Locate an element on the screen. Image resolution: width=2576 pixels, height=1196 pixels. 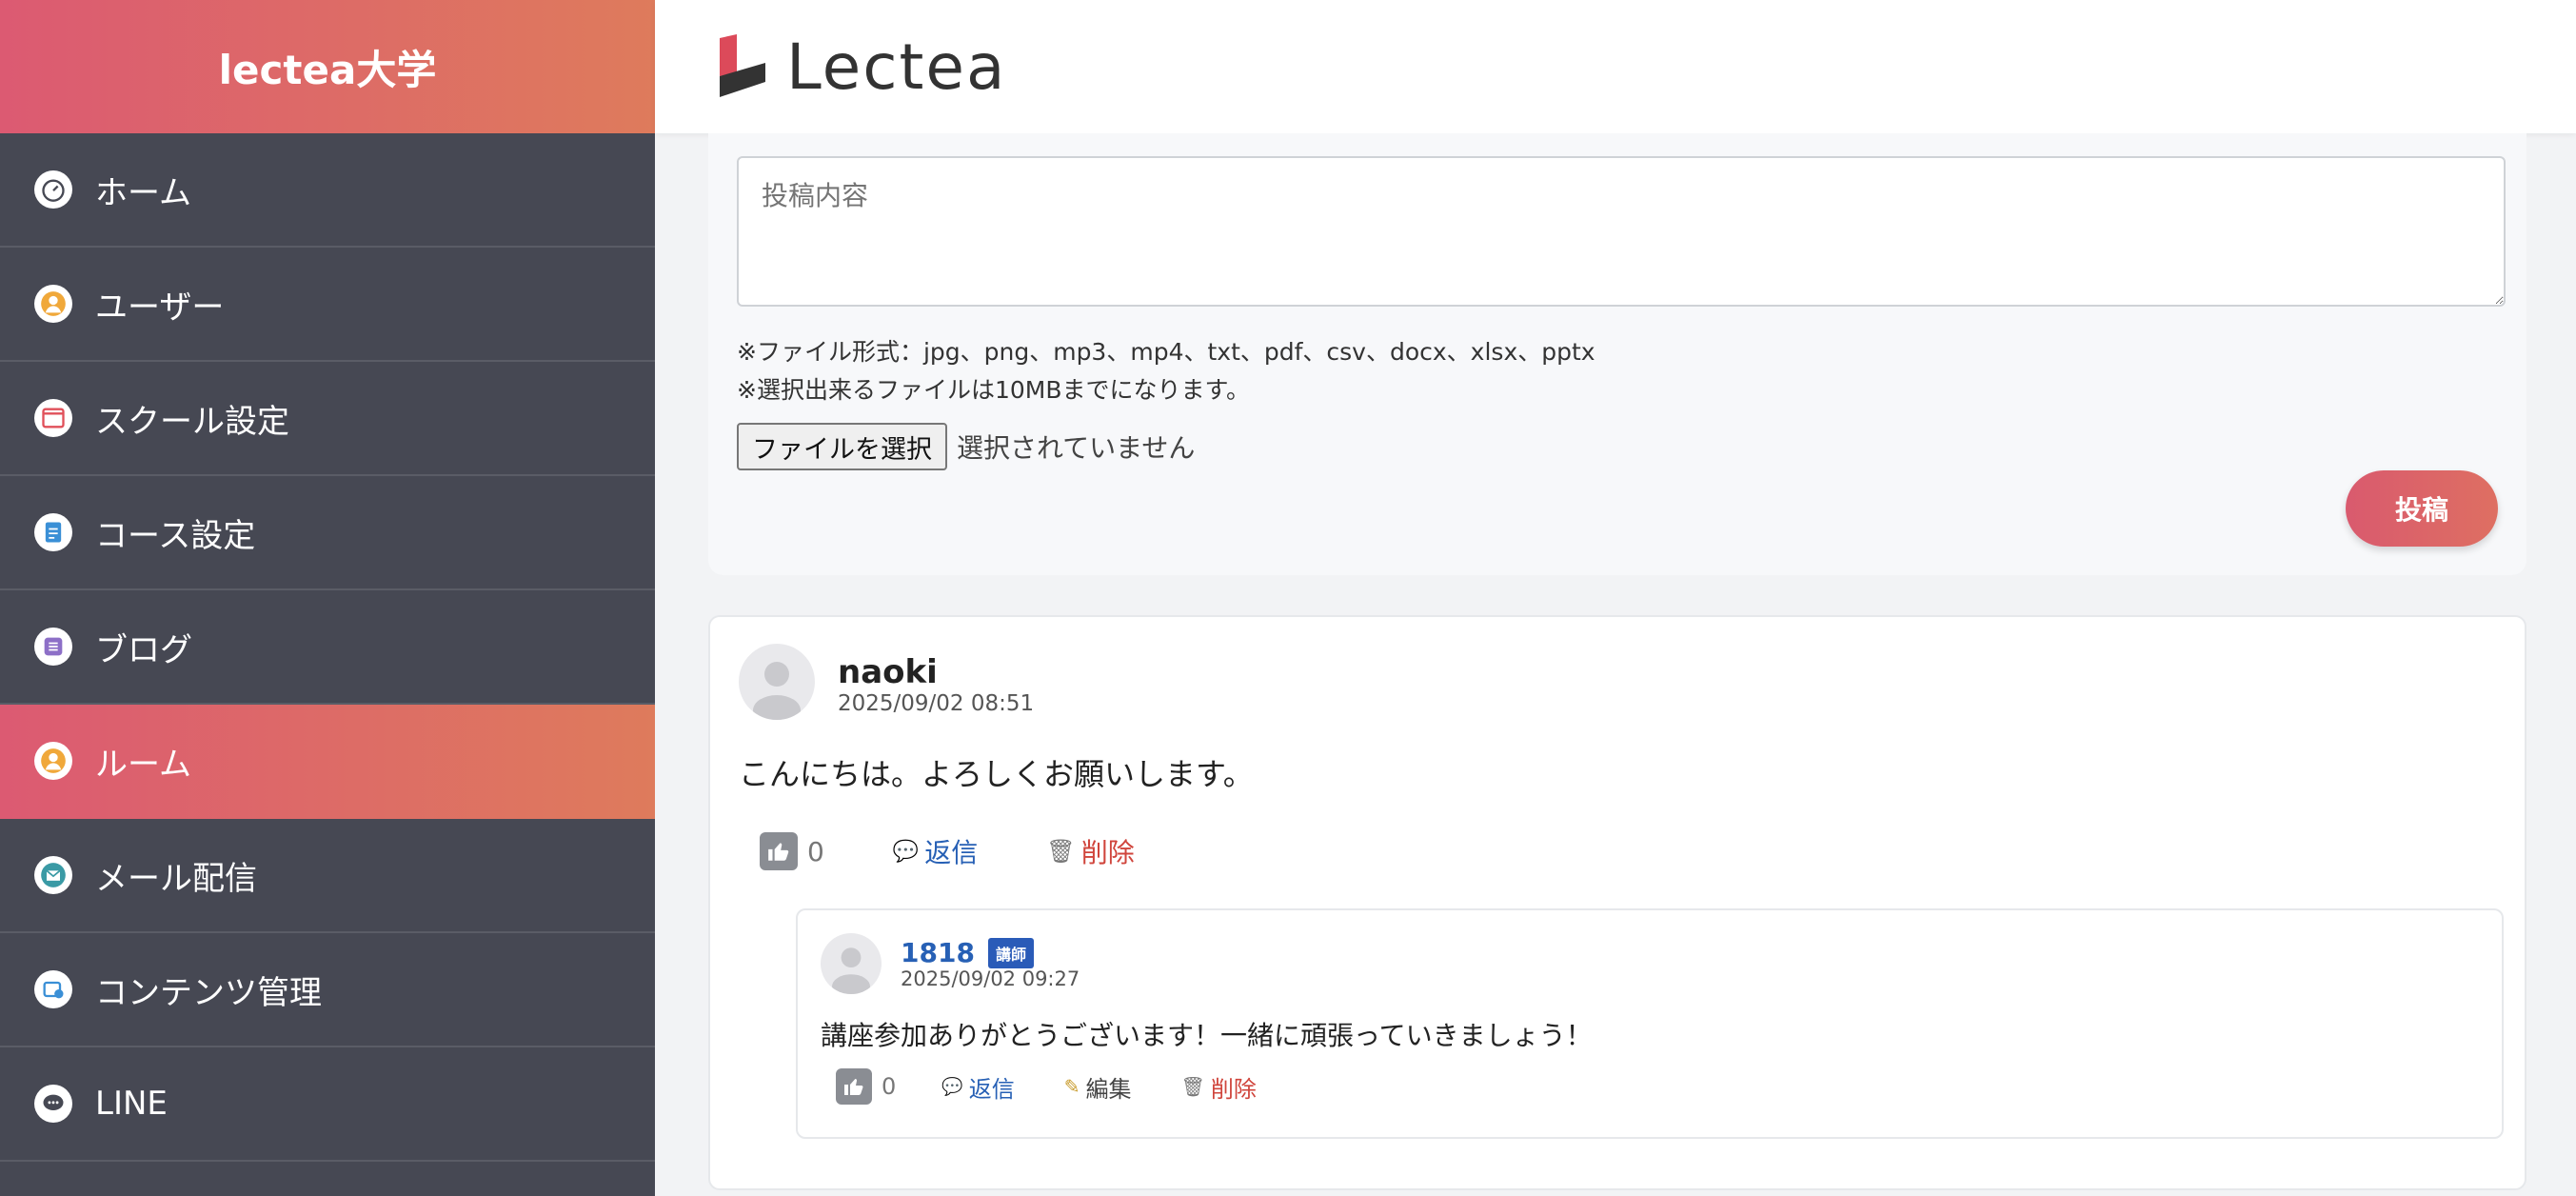
sidebar-item-label: ルーム is located at coordinates (143, 764).